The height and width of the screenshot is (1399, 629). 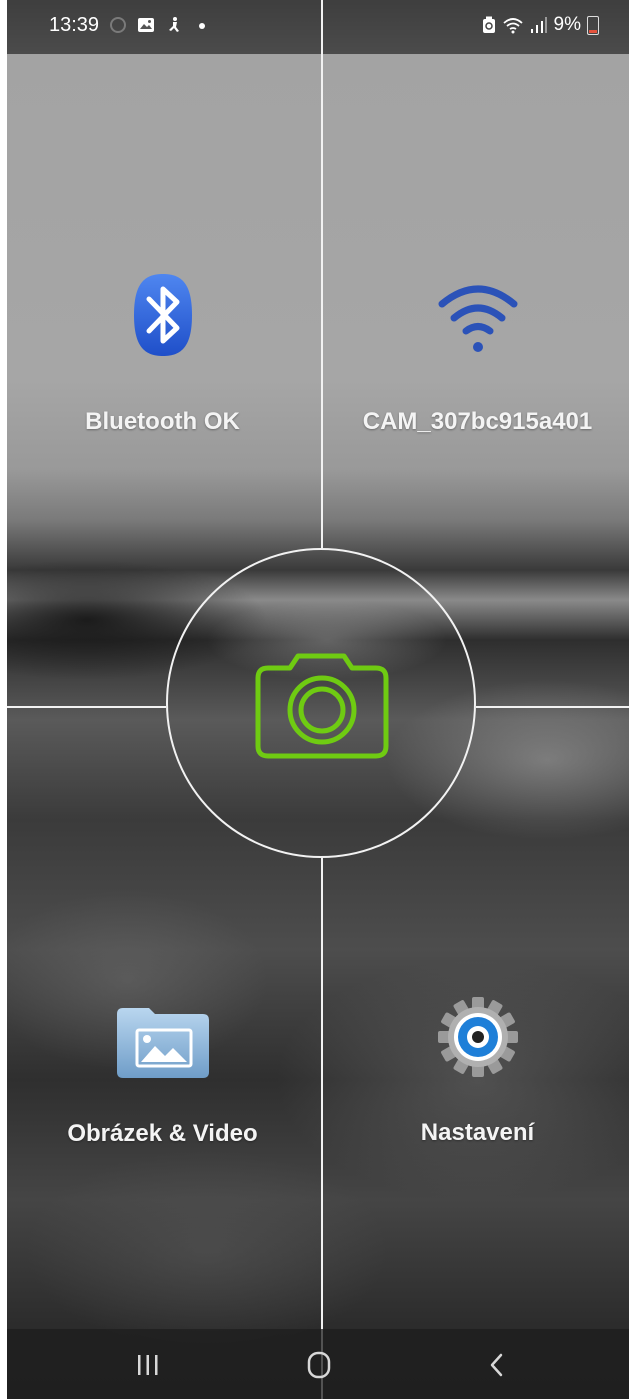 I want to click on home-button, so click(x=319, y=1365).